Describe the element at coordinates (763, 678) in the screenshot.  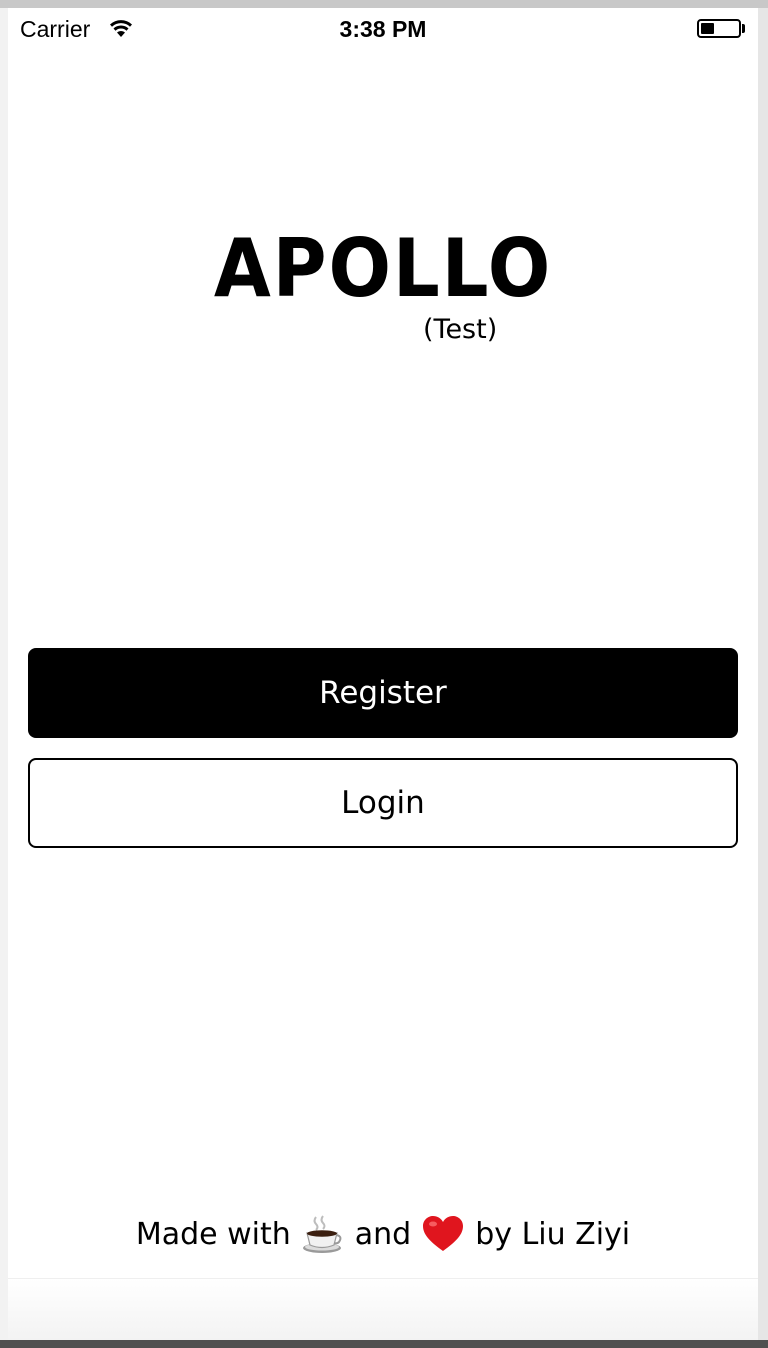
I see `window-right-edge` at that location.